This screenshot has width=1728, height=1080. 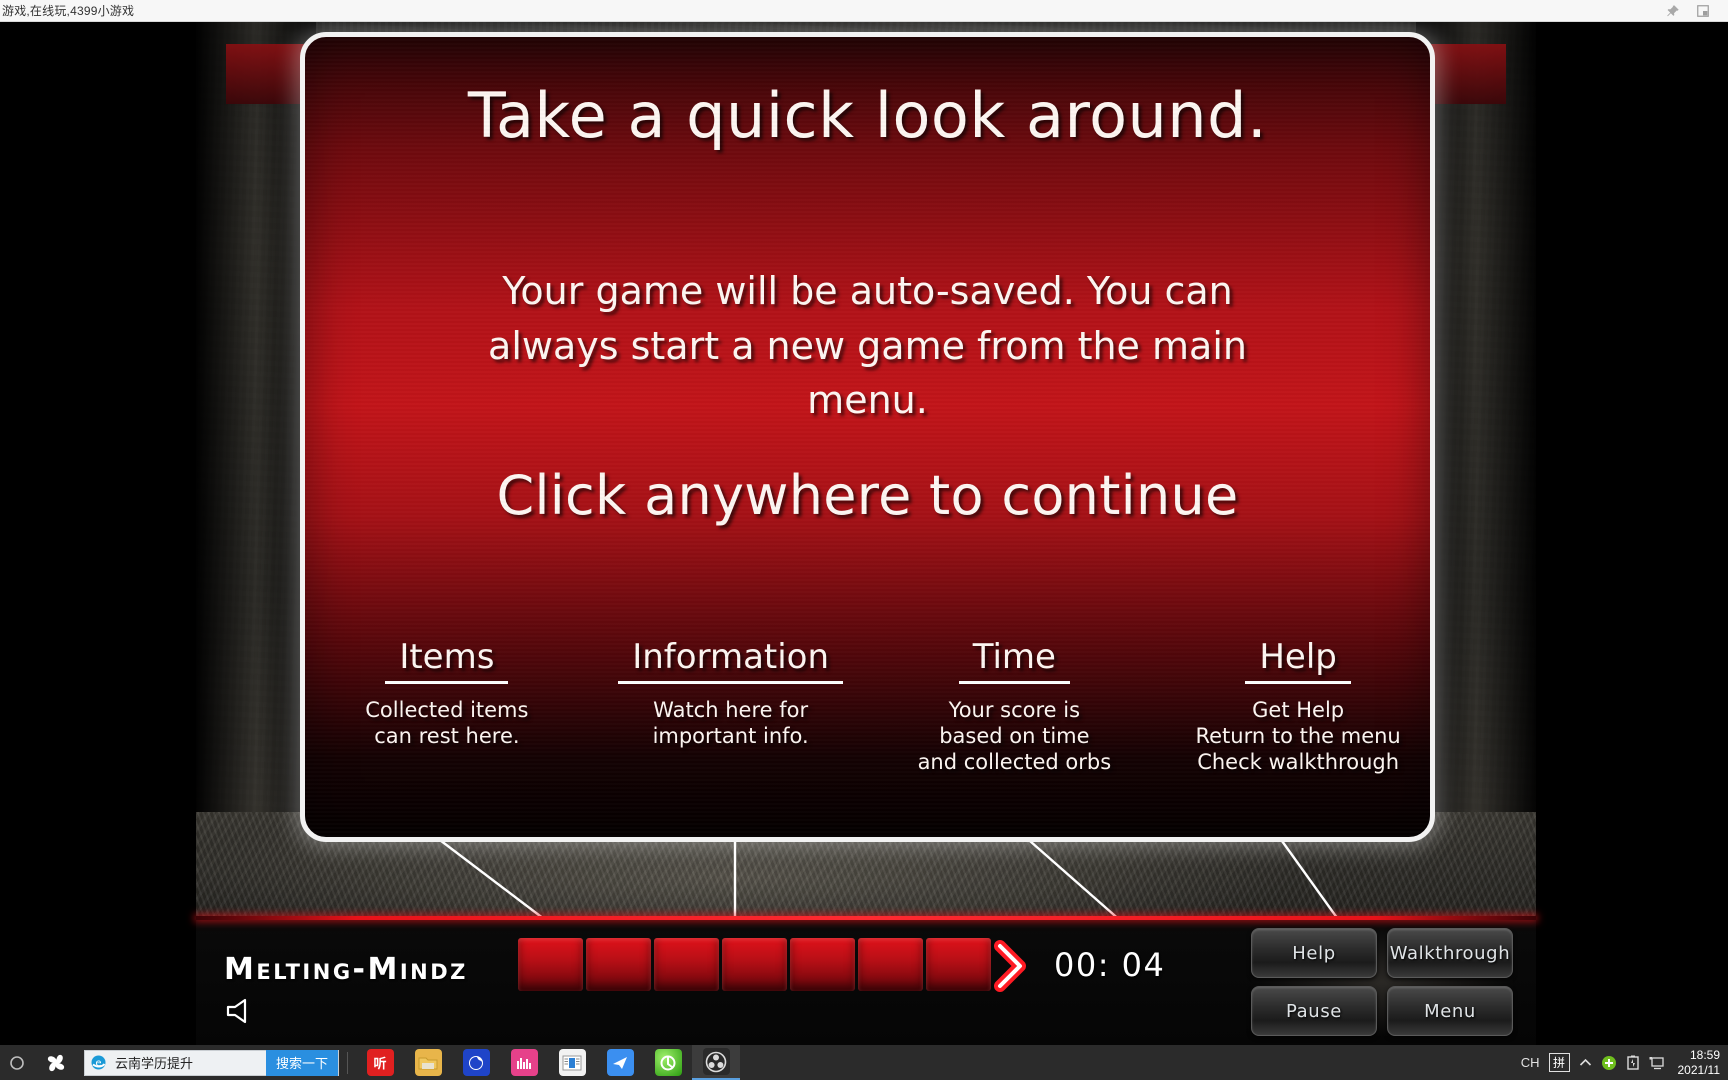 I want to click on svg-text: e, so click(x=98, y=1063).